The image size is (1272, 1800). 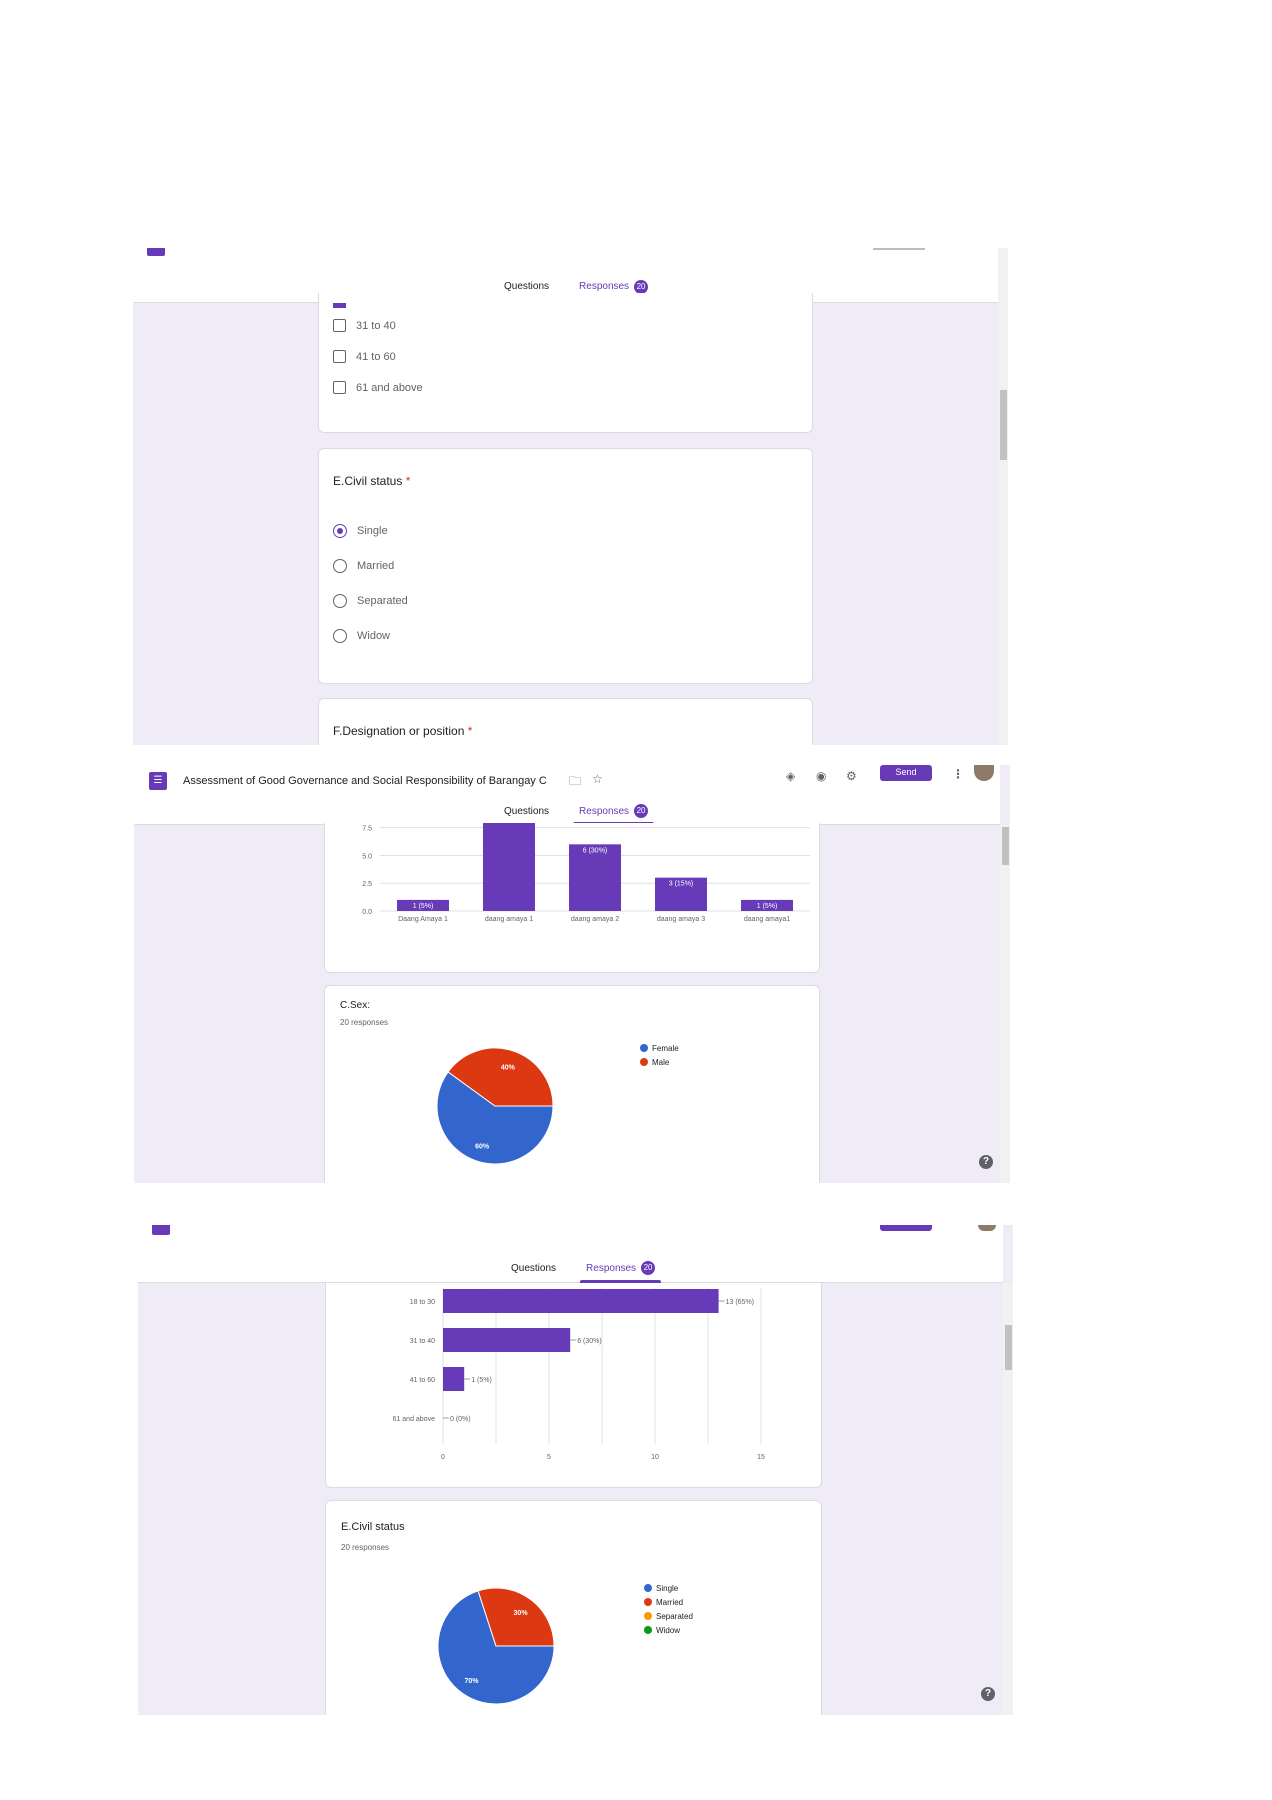 I want to click on age-option-label: 41 to 60, so click(x=376, y=356).